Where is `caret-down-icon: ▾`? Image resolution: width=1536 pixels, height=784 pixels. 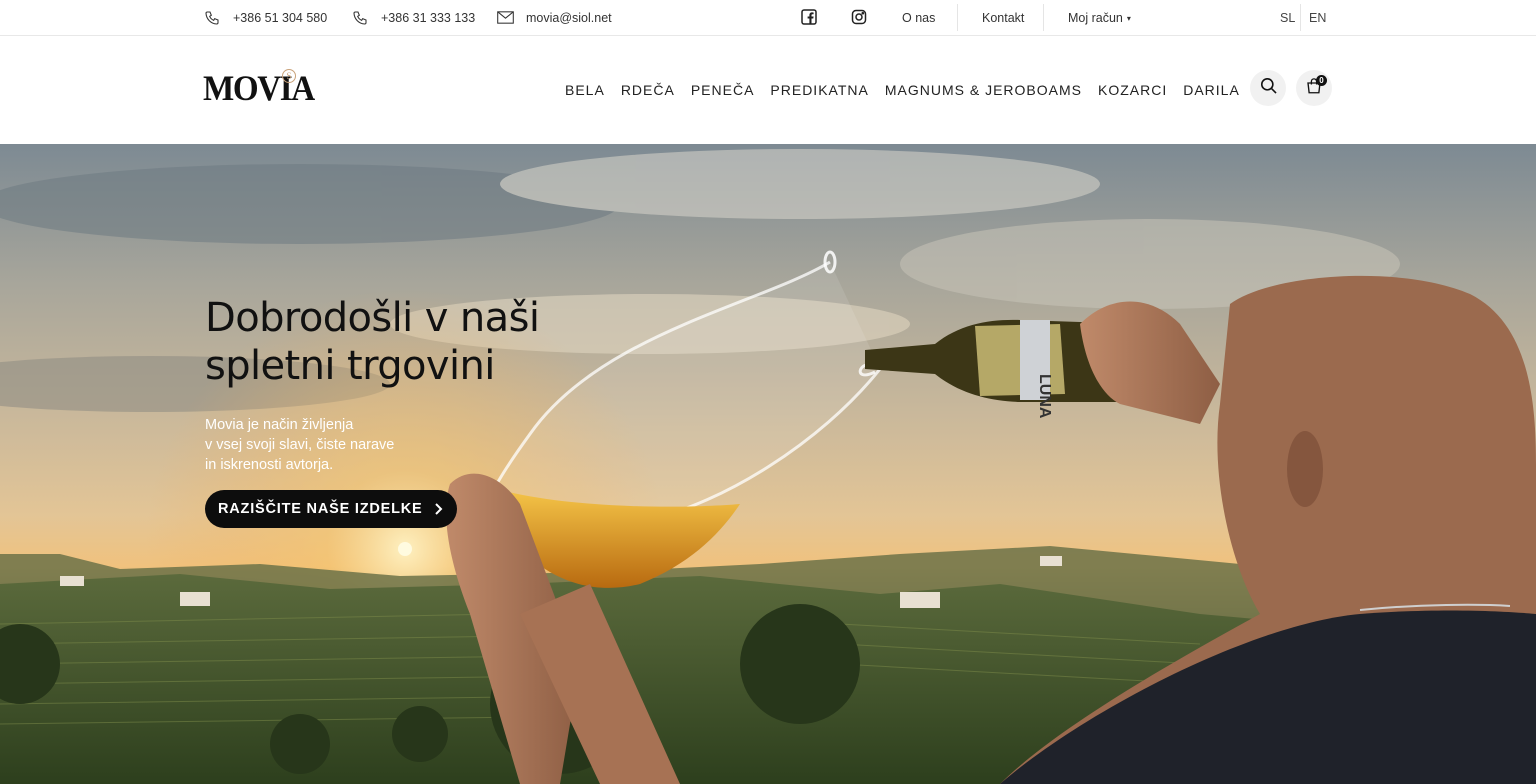 caret-down-icon: ▾ is located at coordinates (1128, 18).